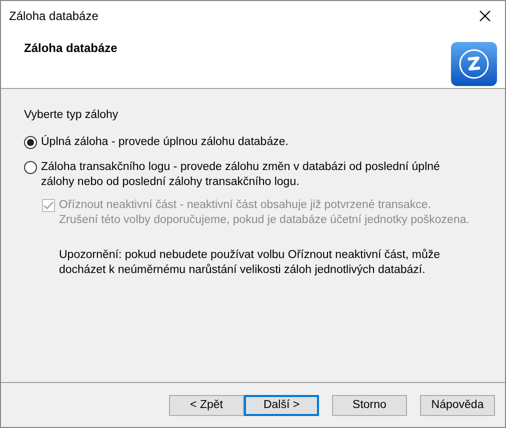 The height and width of the screenshot is (428, 506). Describe the element at coordinates (249, 263) in the screenshot. I see `warning-text: Upozornění: pokud nebudete používat volbu Oříznout neaktivní část, může docházet k neúměrnému narůstání velikosti záloh jednotlivých databází.` at that location.